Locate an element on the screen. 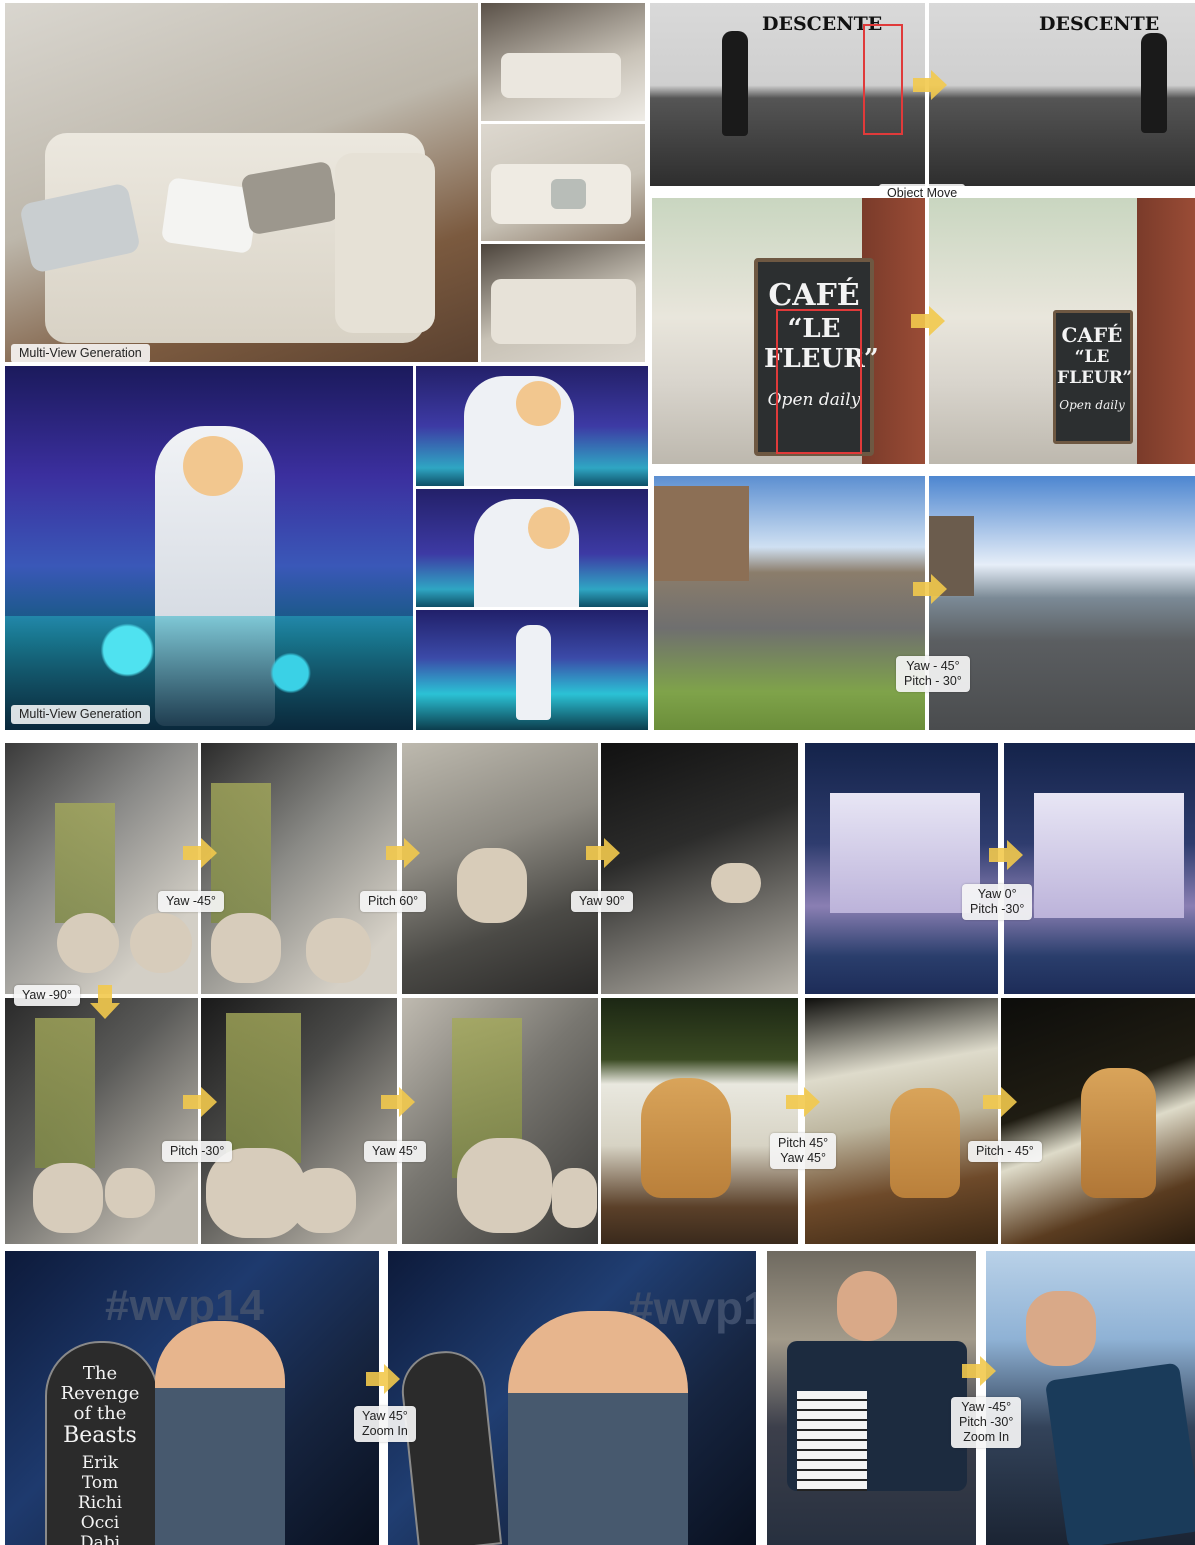 Image resolution: width=1195 pixels, height=1545 pixels. dog-tag-1: Pitch 45° Yaw 45° is located at coordinates (803, 1151).